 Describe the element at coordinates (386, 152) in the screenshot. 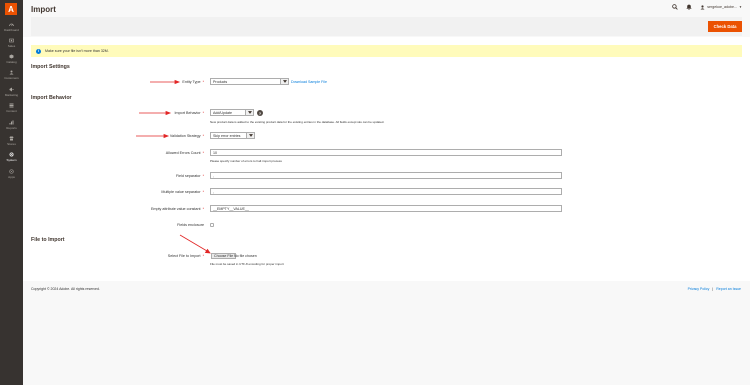

I see `allowed-errors-input: 10` at that location.